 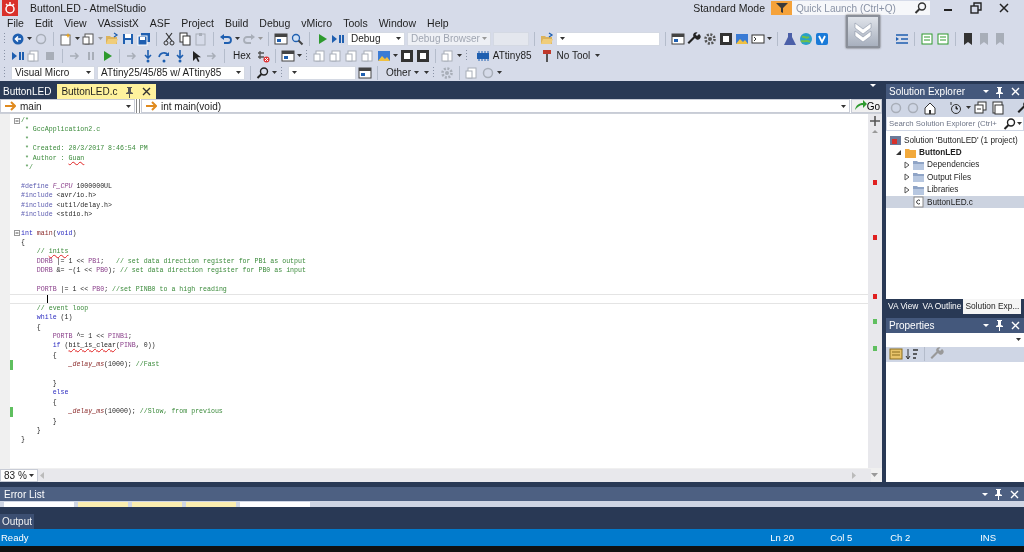 I want to click on device-button: ATtiny85, so click(x=503, y=55).